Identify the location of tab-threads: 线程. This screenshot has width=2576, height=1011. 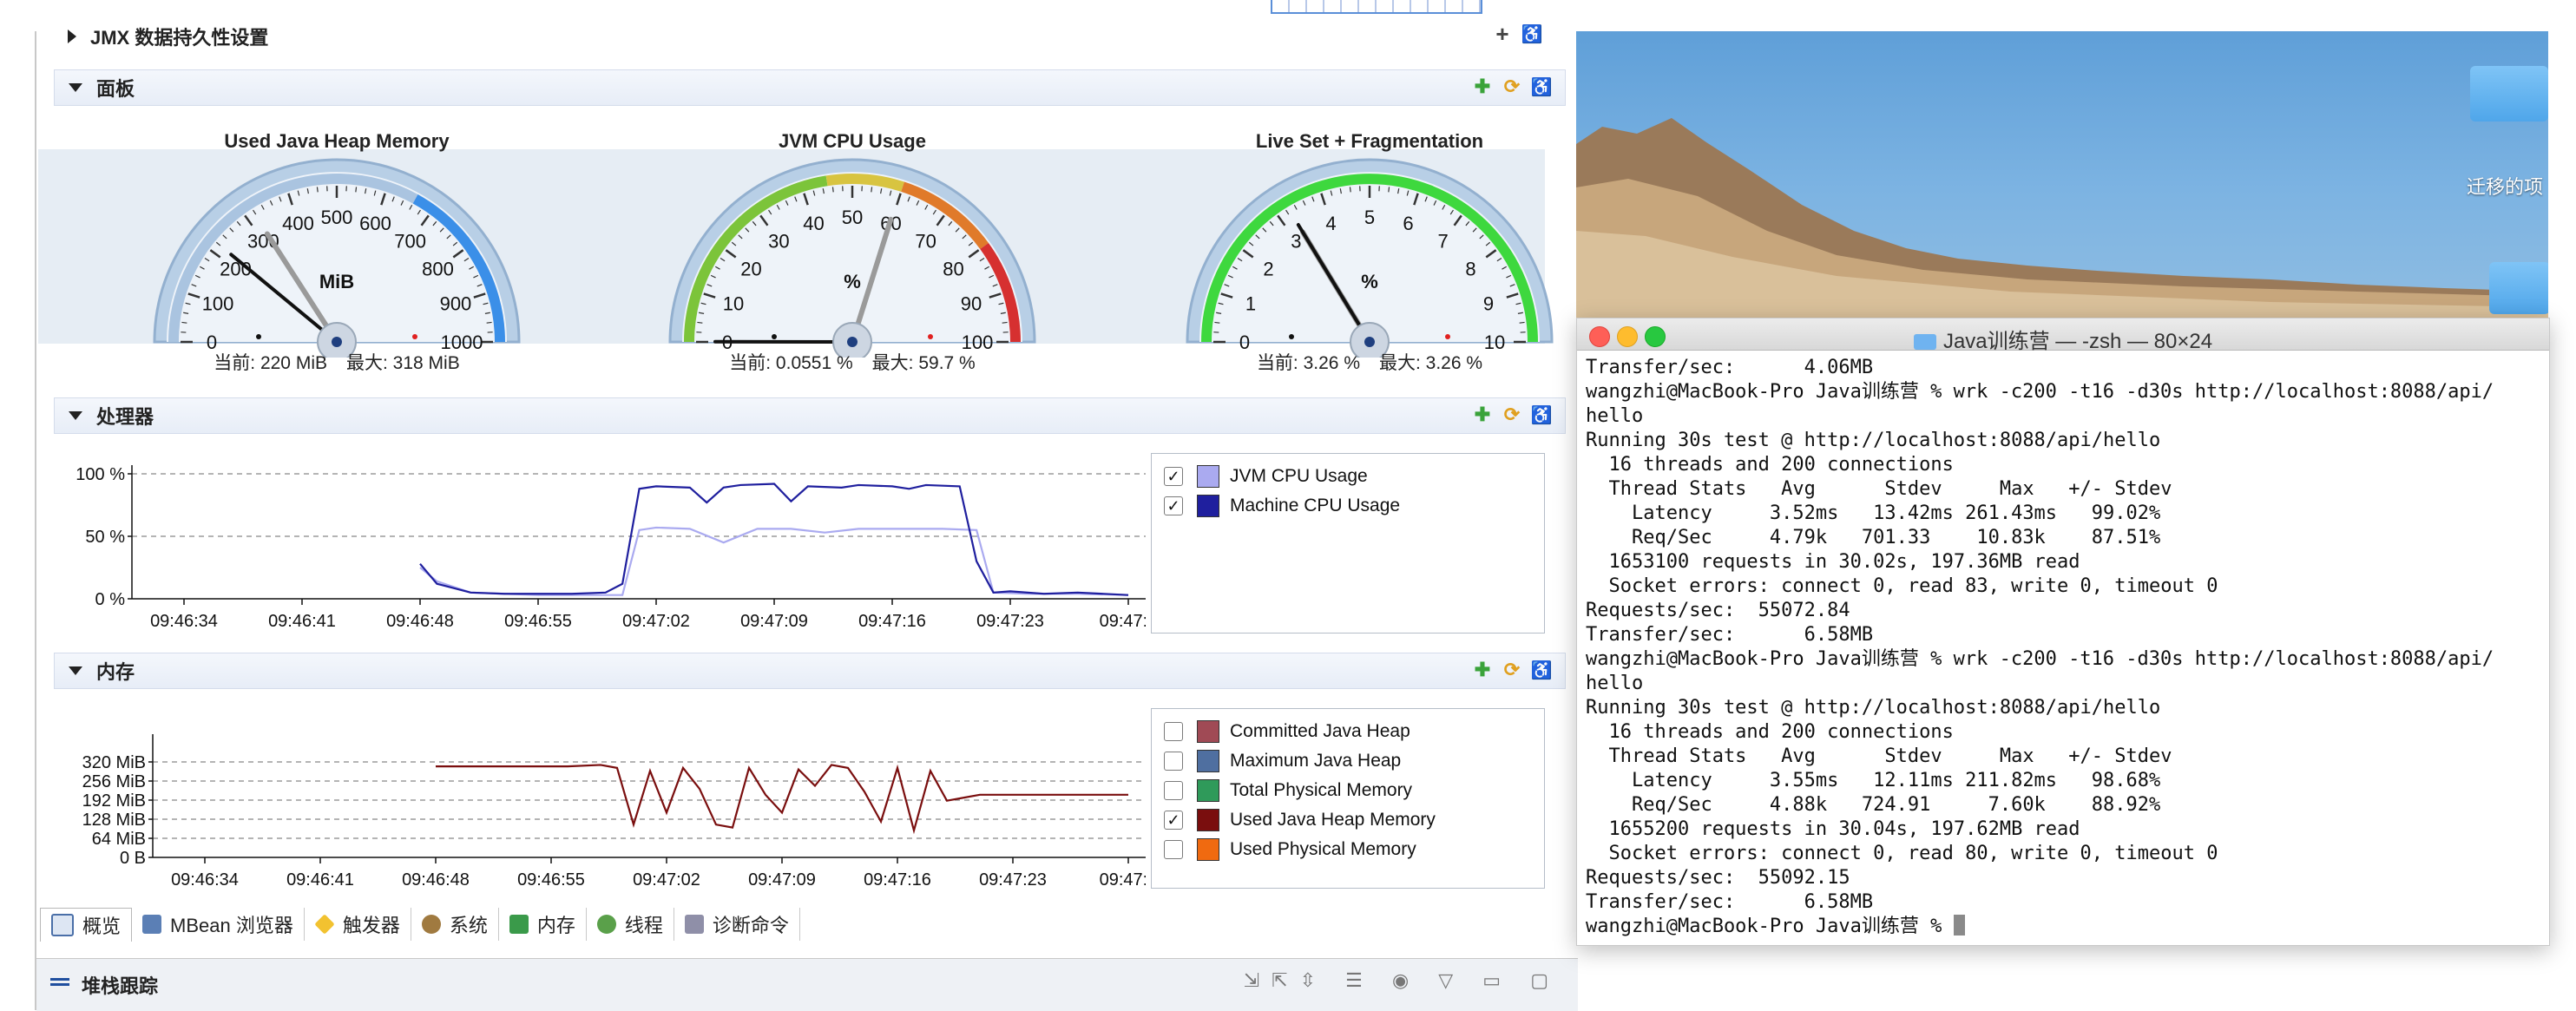
(630, 925).